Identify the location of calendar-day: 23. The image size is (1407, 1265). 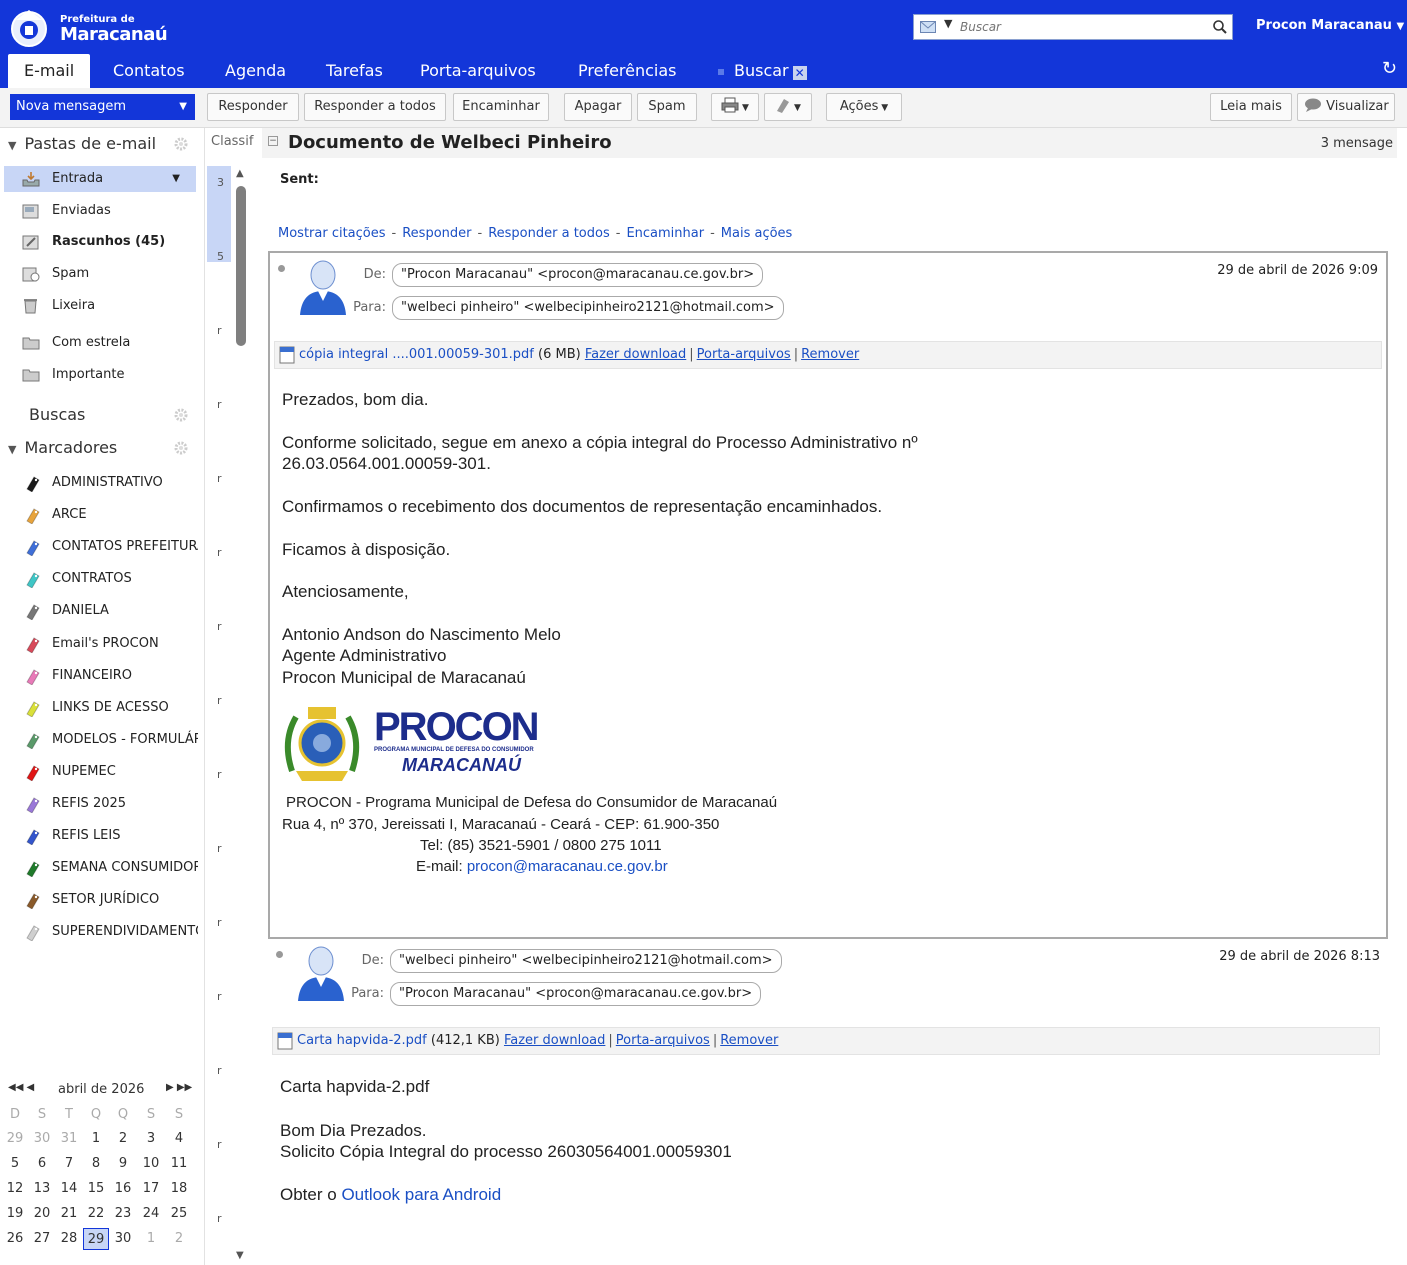
(123, 1214).